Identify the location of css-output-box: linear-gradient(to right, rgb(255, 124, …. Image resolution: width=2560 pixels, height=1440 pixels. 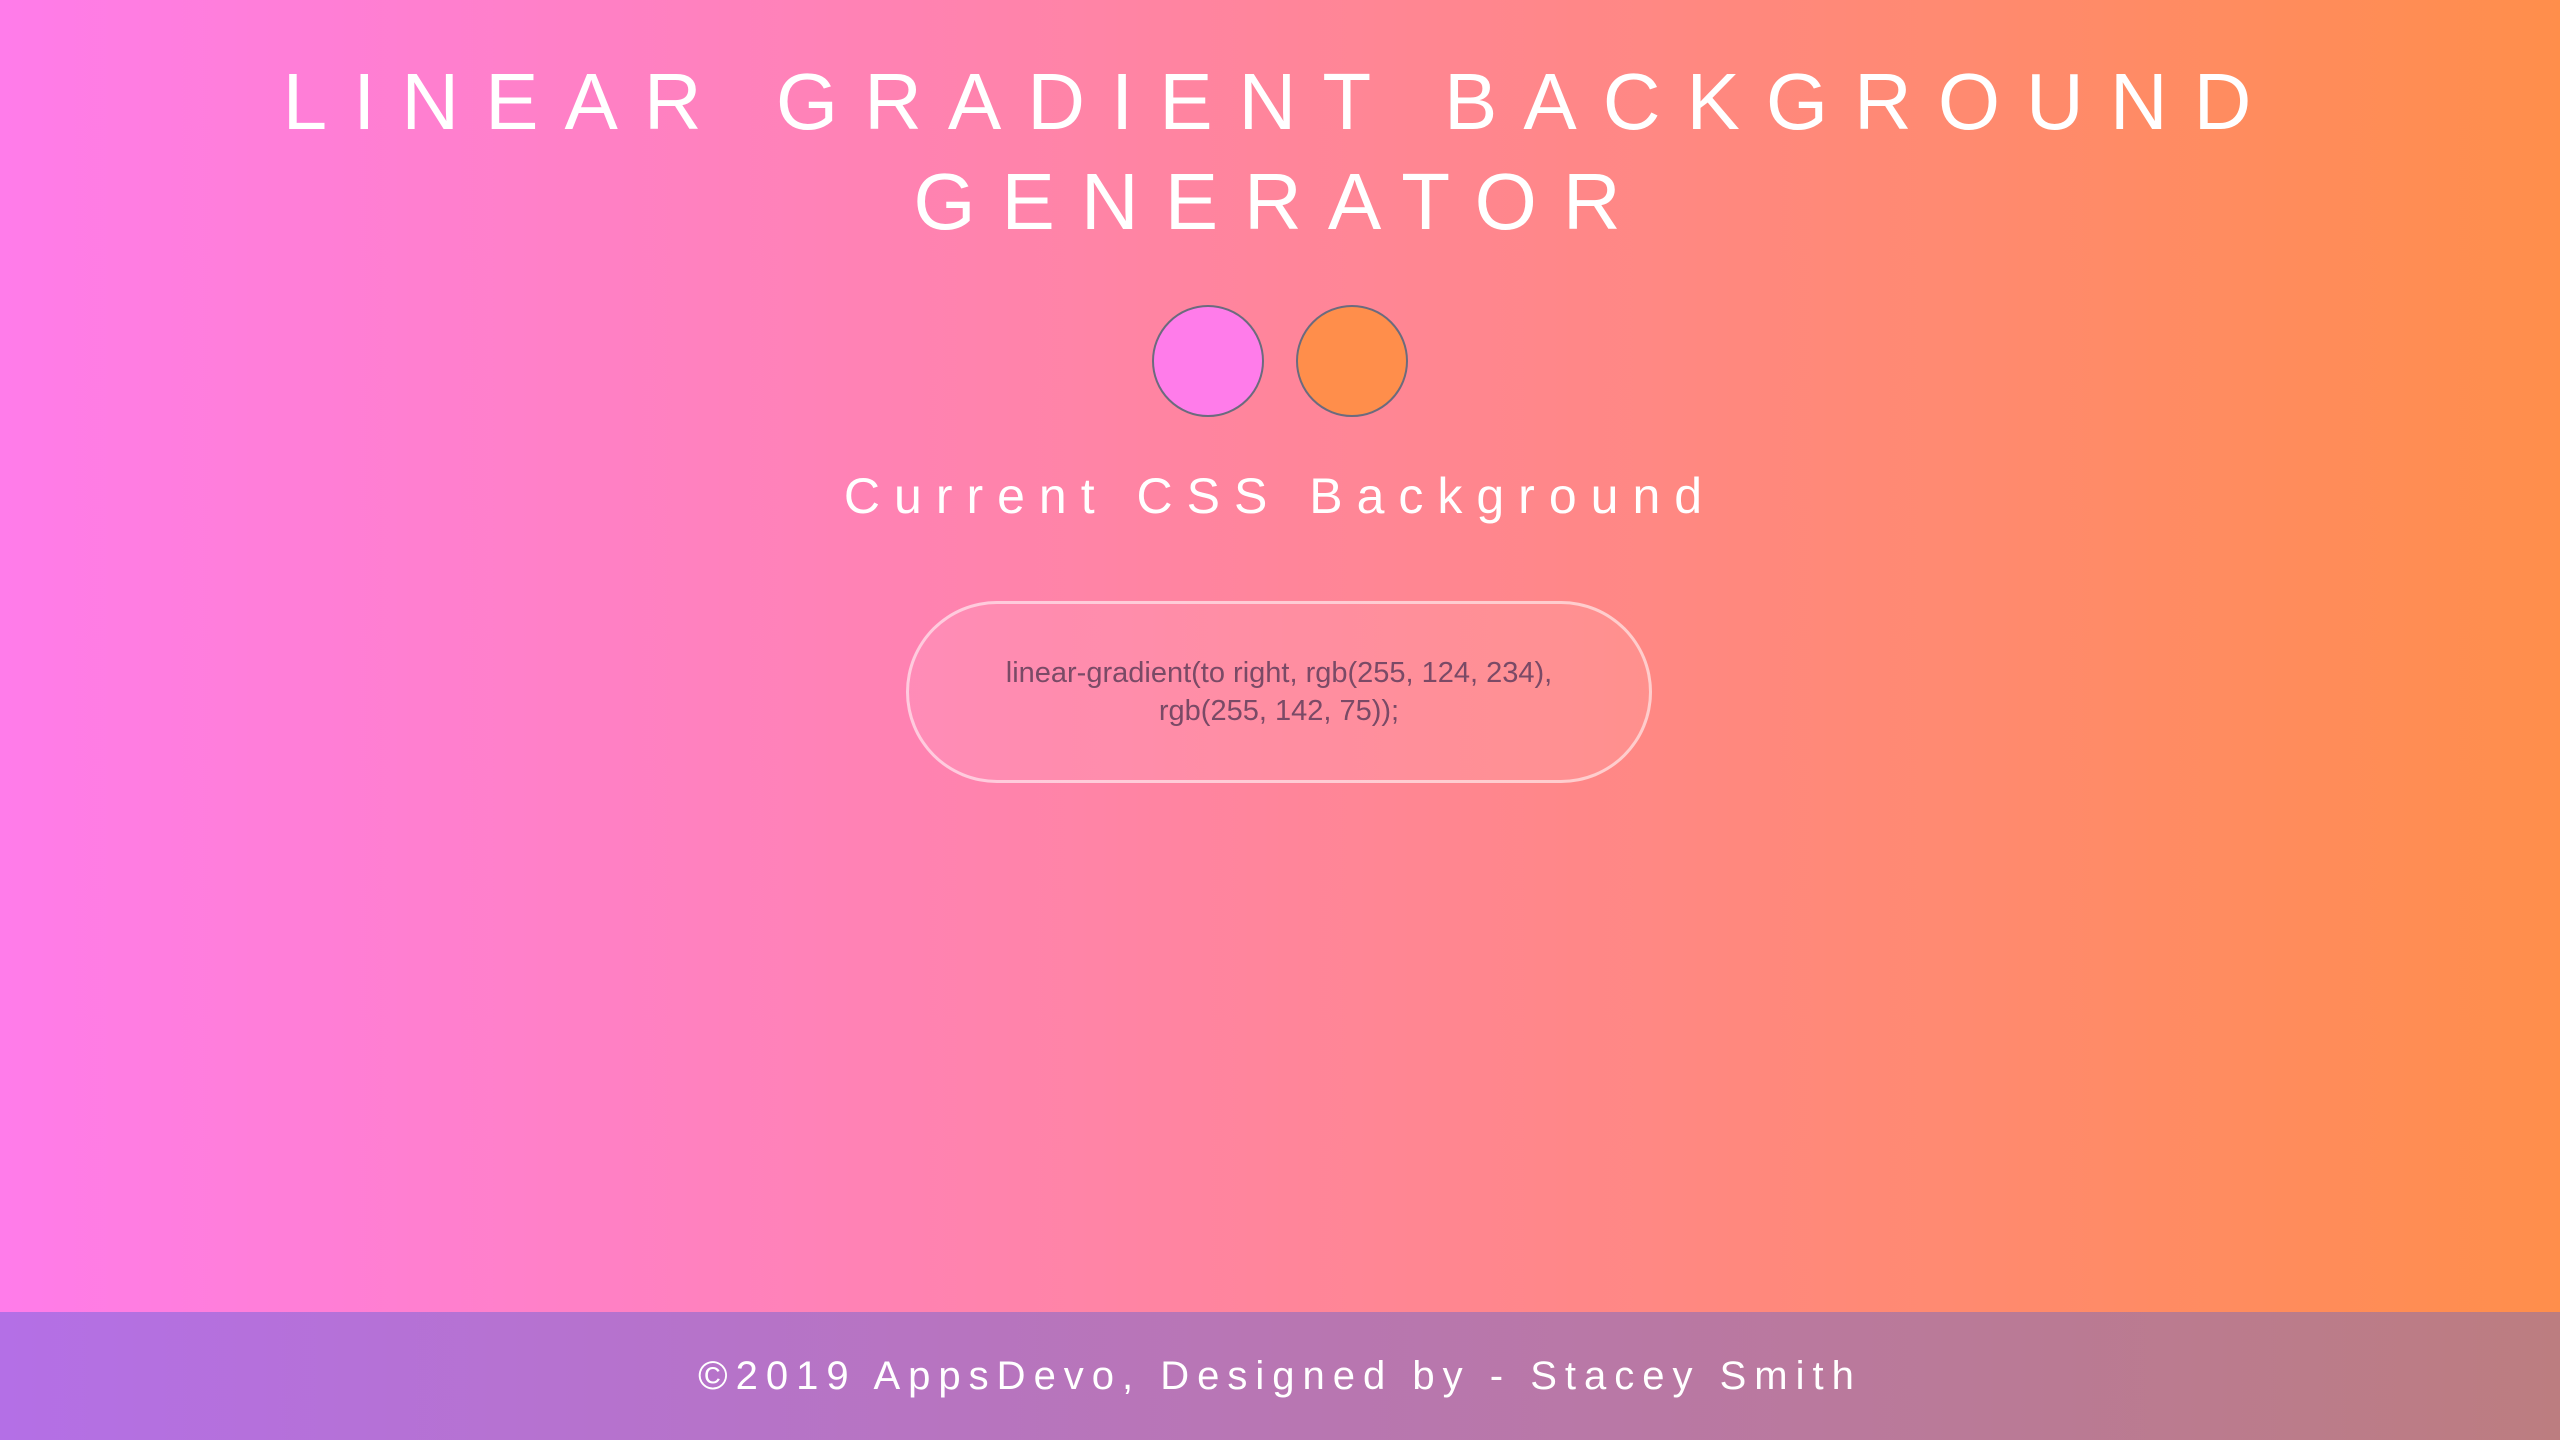
(1279, 692).